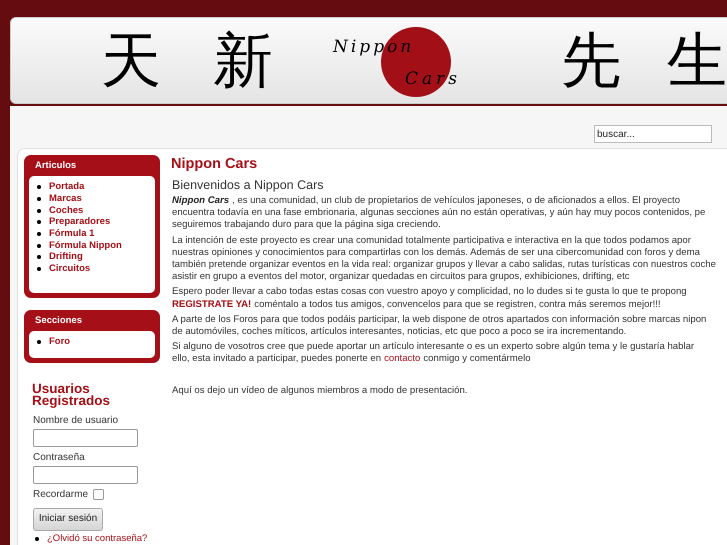 This screenshot has width=727, height=545. Describe the element at coordinates (436, 253) in the screenshot. I see `body-text: nuestras opiniones y conocimientos para compartirlas con los demás. Además de ser una cibercomunidad con foros y dema` at that location.